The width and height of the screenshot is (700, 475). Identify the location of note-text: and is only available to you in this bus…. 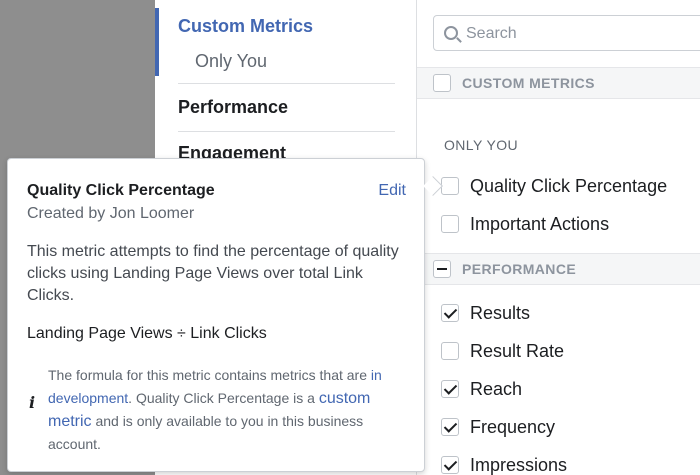
(206, 432).